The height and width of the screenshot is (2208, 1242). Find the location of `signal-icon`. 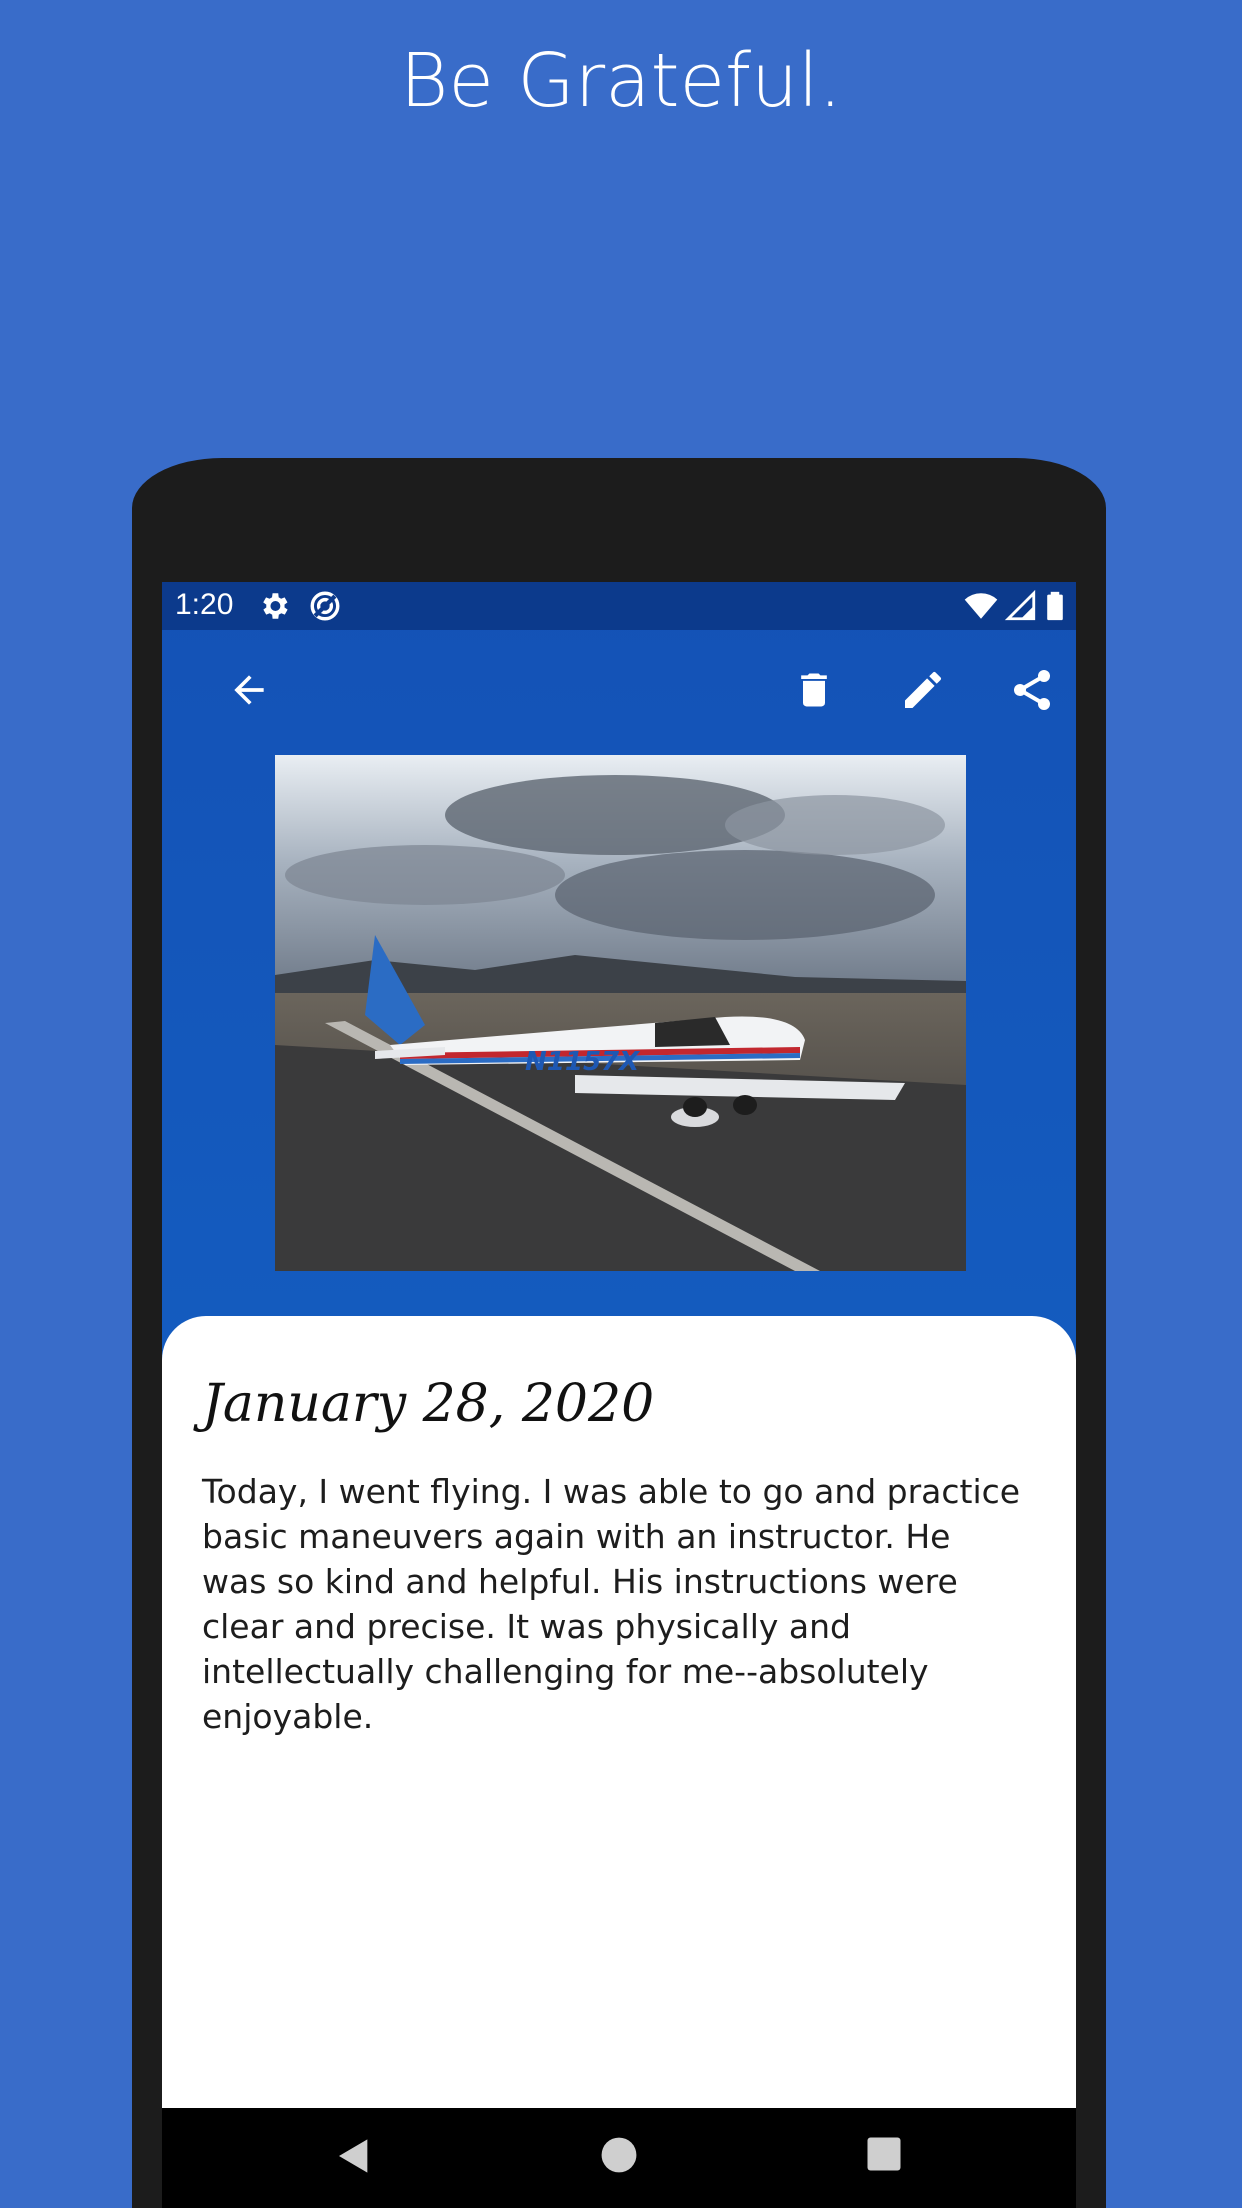

signal-icon is located at coordinates (1020, 605).